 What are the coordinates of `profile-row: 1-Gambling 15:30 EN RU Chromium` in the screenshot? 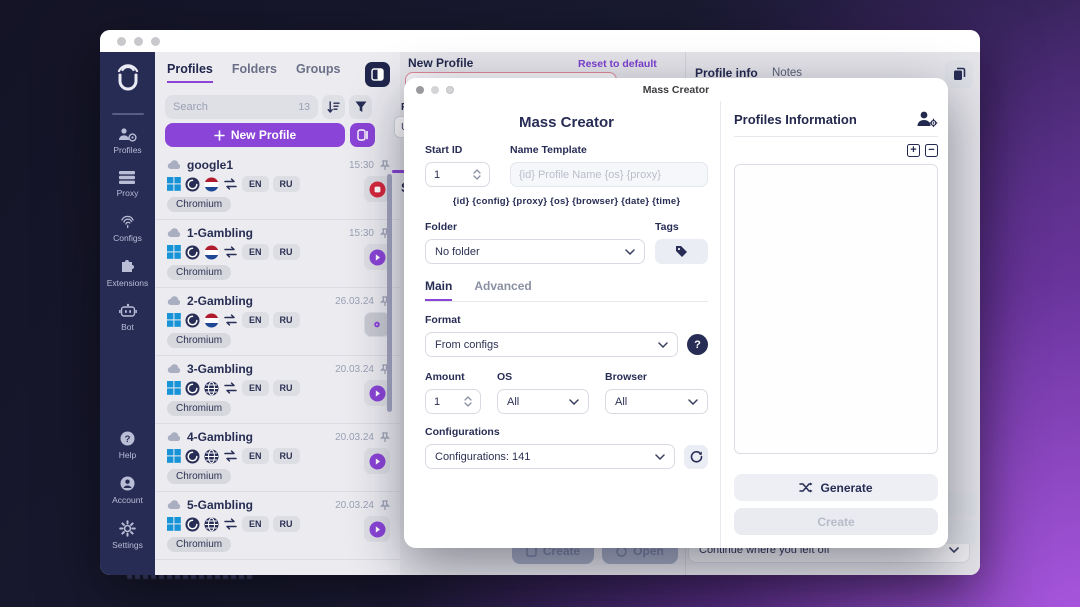 It's located at (277, 254).